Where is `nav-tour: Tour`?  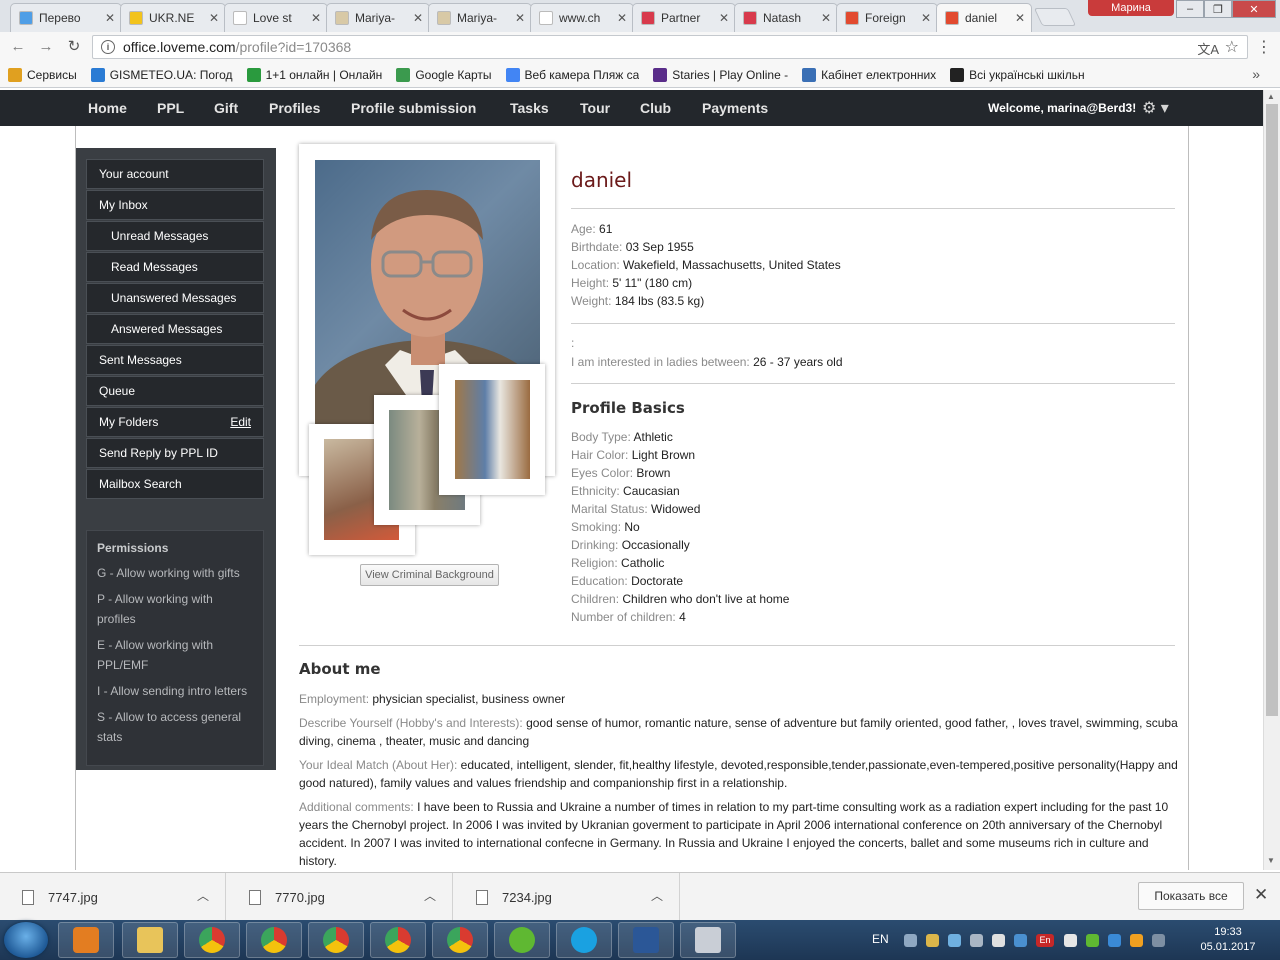 nav-tour: Tour is located at coordinates (595, 108).